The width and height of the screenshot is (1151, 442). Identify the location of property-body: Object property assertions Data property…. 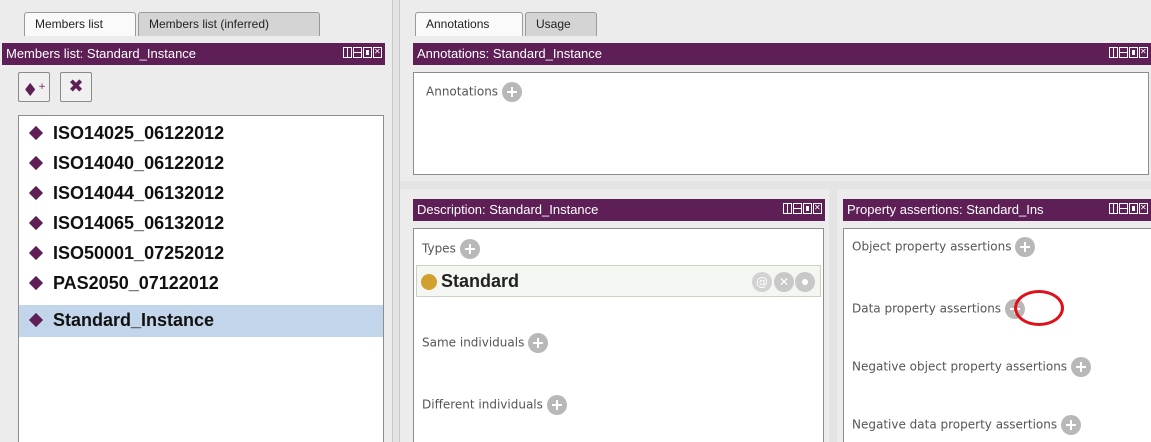
(997, 335).